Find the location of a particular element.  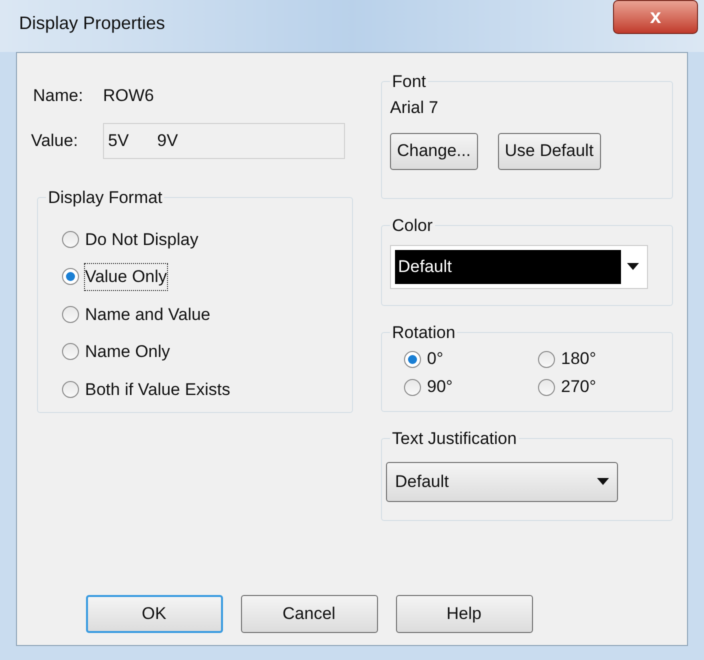

font-name: Arial 7 is located at coordinates (415, 107).